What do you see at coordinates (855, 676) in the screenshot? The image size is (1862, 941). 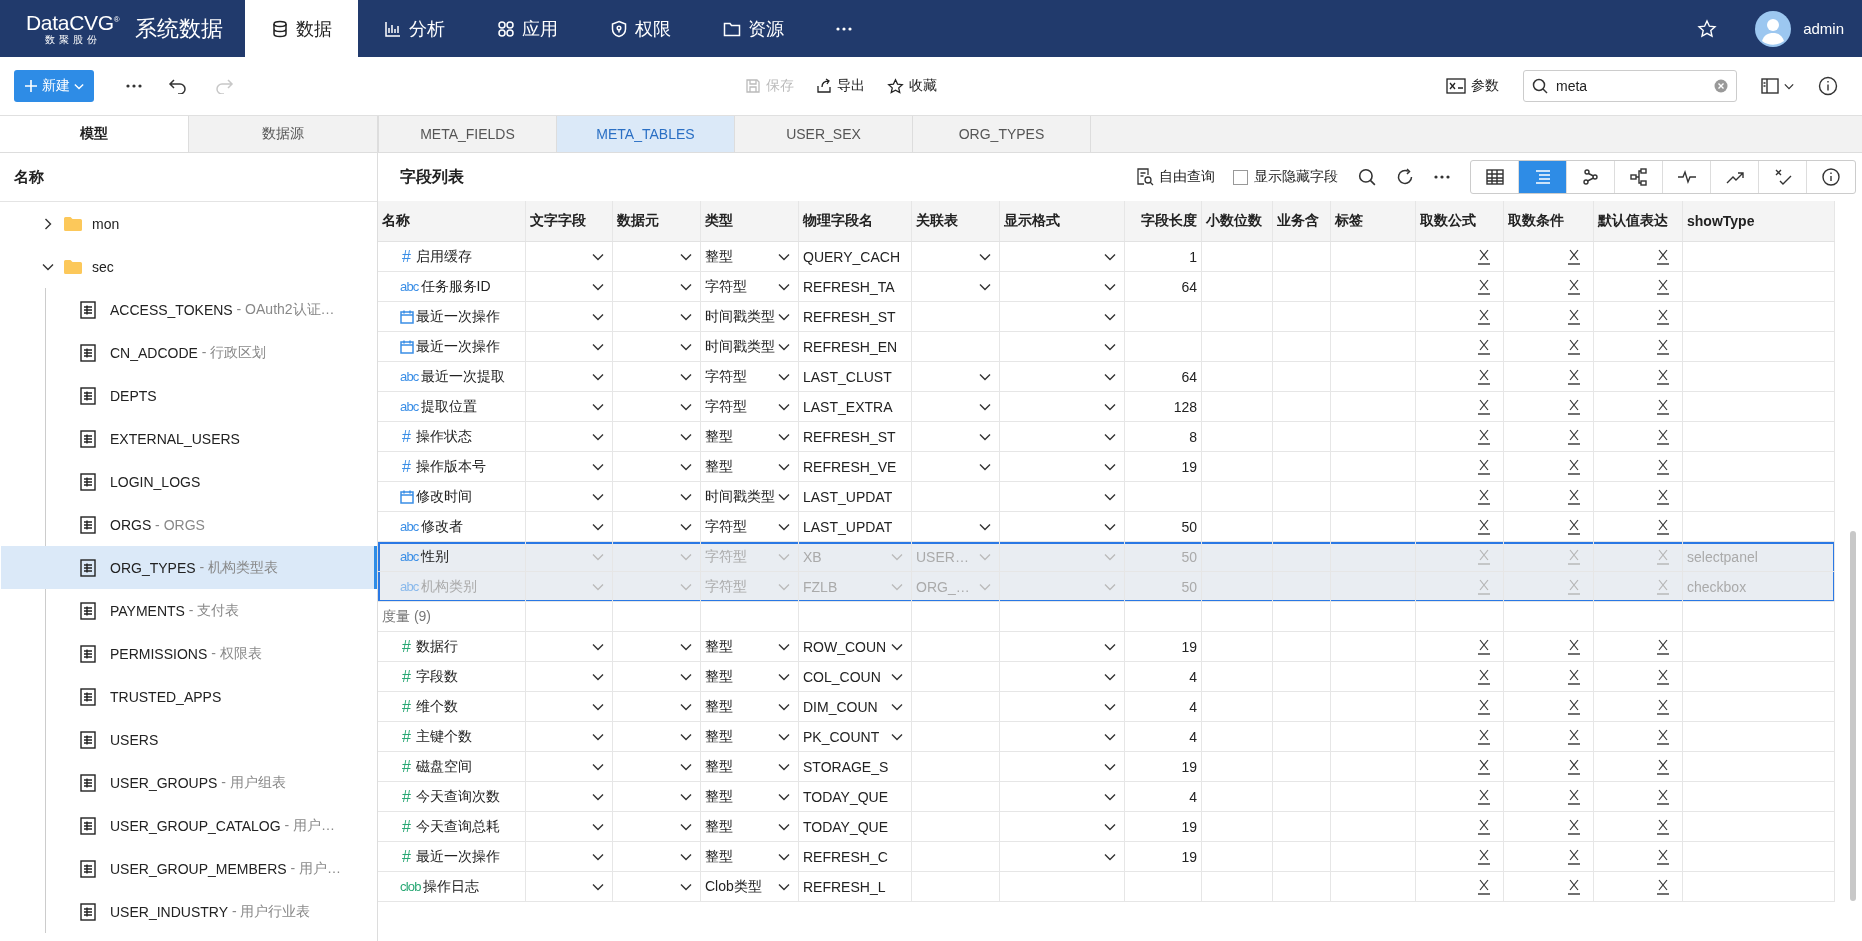 I see `dropdown: COL_COUN` at bounding box center [855, 676].